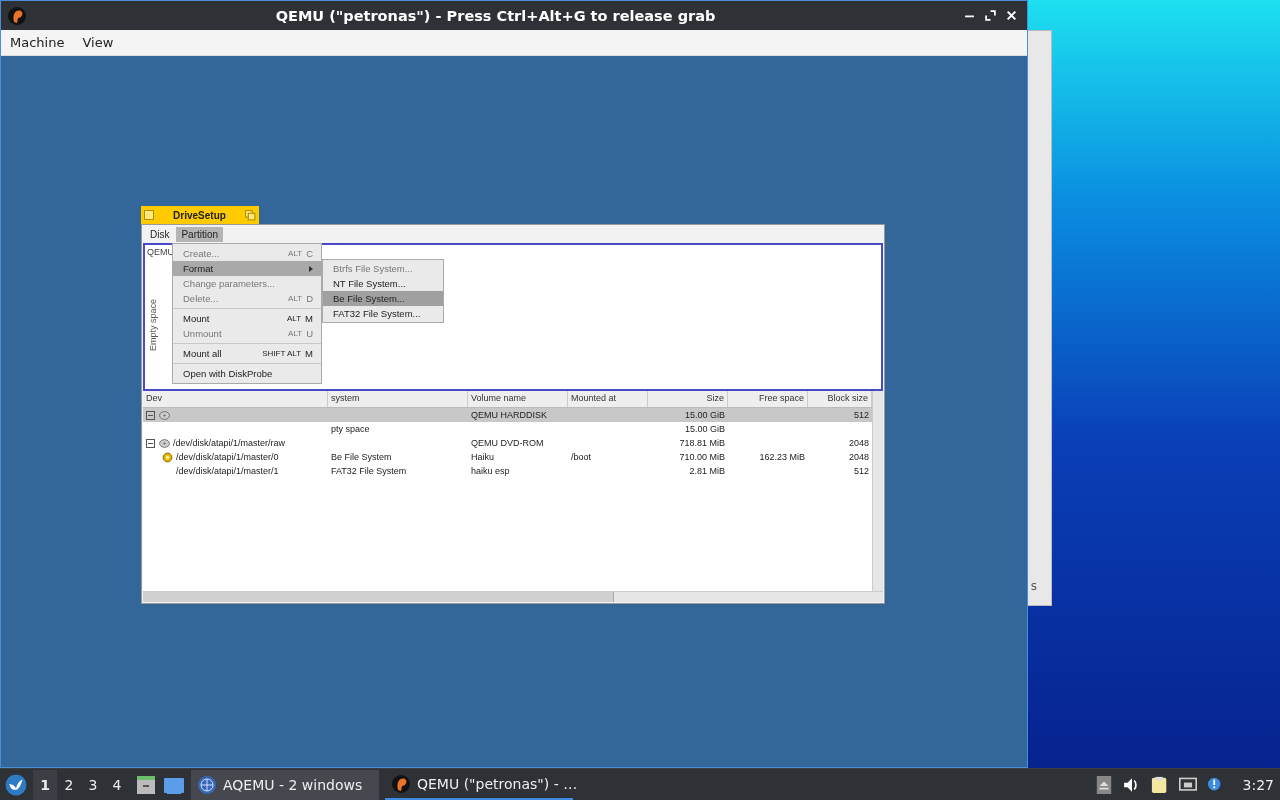 The height and width of the screenshot is (800, 1280). Describe the element at coordinates (507, 429) in the screenshot. I see `table-row: pty space 15.00 GiB` at that location.